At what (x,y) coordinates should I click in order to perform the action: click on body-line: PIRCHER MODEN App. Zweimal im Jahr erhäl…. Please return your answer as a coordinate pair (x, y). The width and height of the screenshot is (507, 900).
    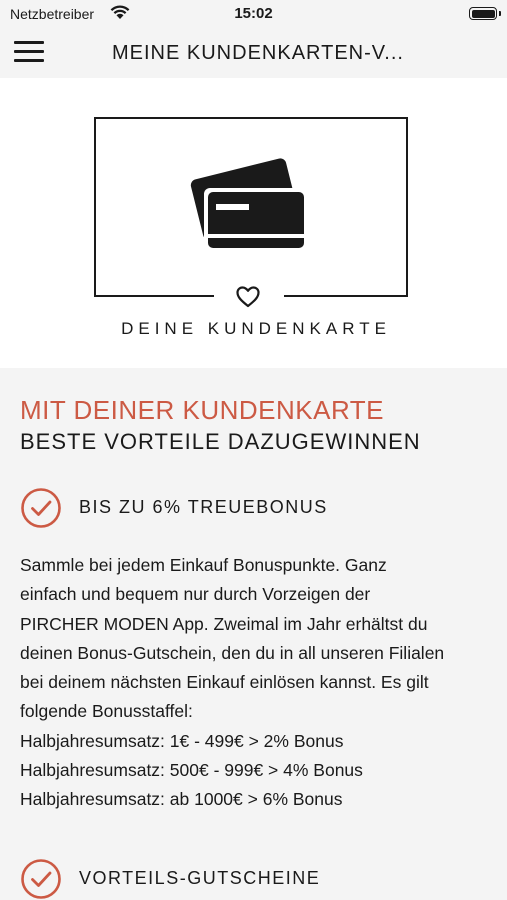
    Looking at the image, I should click on (224, 623).